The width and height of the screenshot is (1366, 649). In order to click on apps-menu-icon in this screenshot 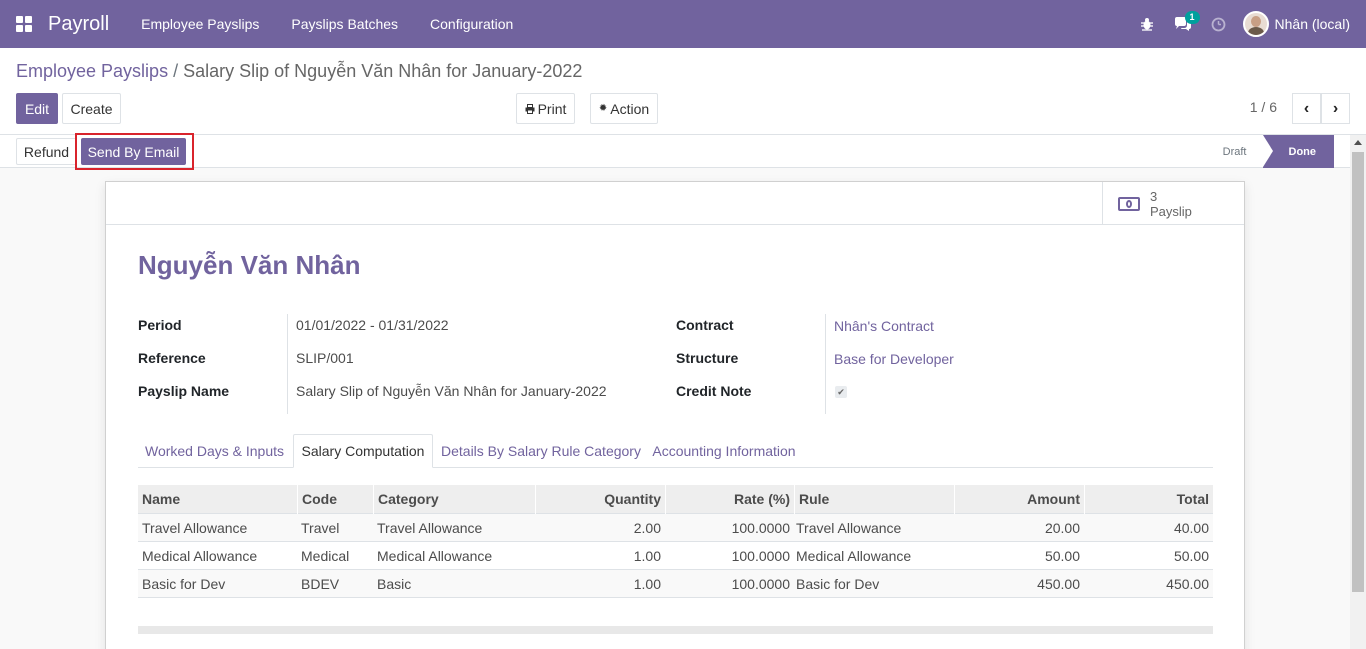, I will do `click(24, 24)`.